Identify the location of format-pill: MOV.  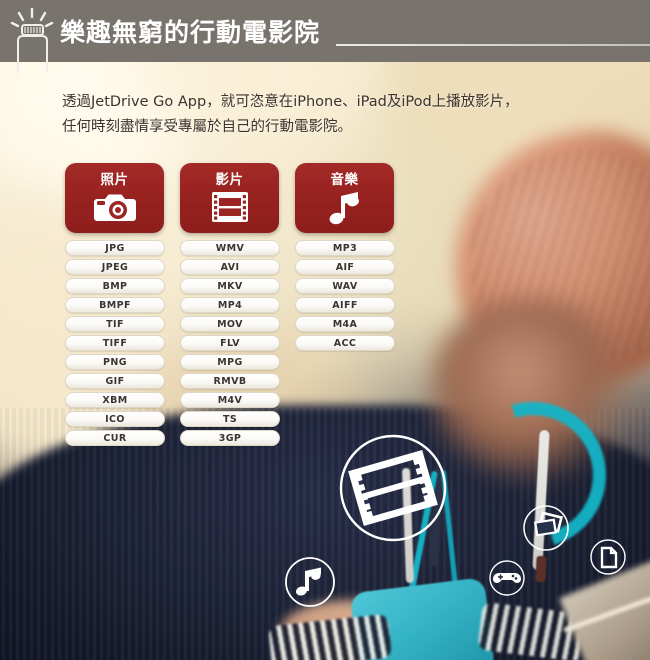
(230, 324).